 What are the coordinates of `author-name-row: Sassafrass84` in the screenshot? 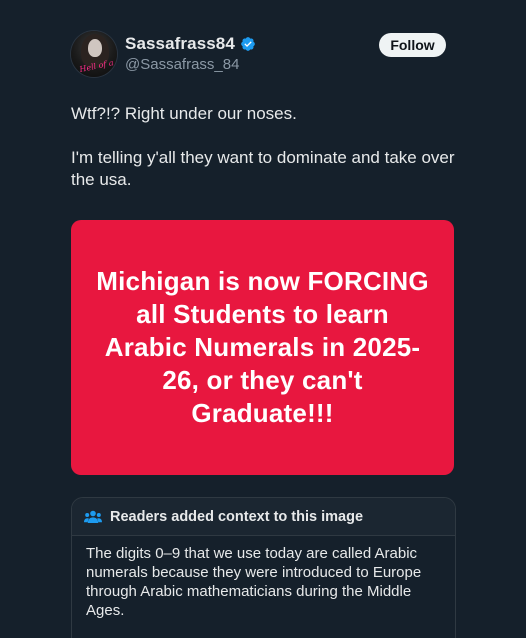 It's located at (190, 44).